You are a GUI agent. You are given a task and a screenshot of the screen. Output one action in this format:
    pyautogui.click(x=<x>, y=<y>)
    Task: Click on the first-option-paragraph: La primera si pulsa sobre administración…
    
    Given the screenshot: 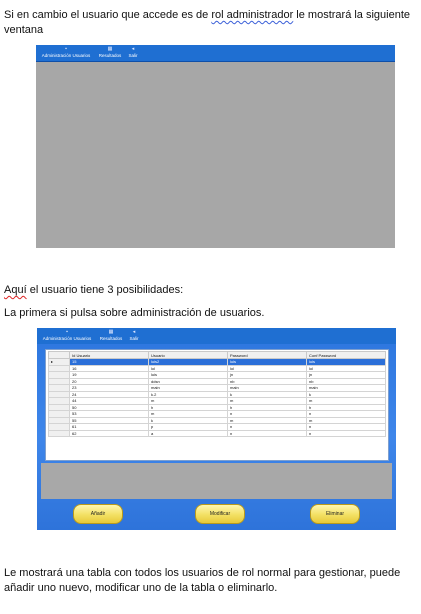 What is the action you would take?
    pyautogui.click(x=134, y=313)
    